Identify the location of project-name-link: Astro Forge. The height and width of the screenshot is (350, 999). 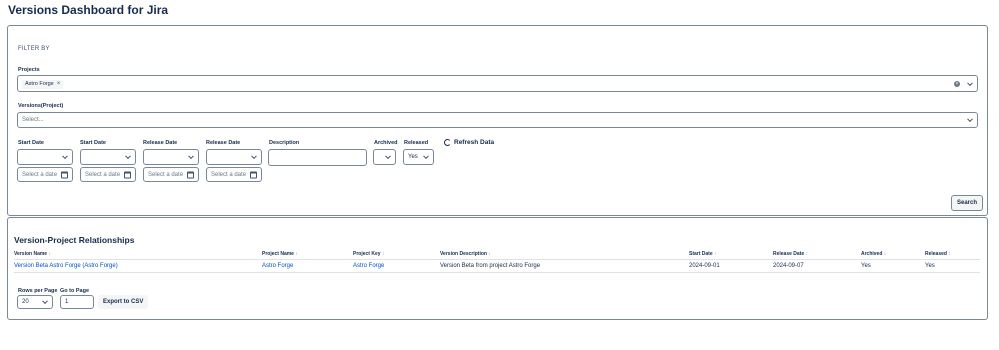
(277, 266).